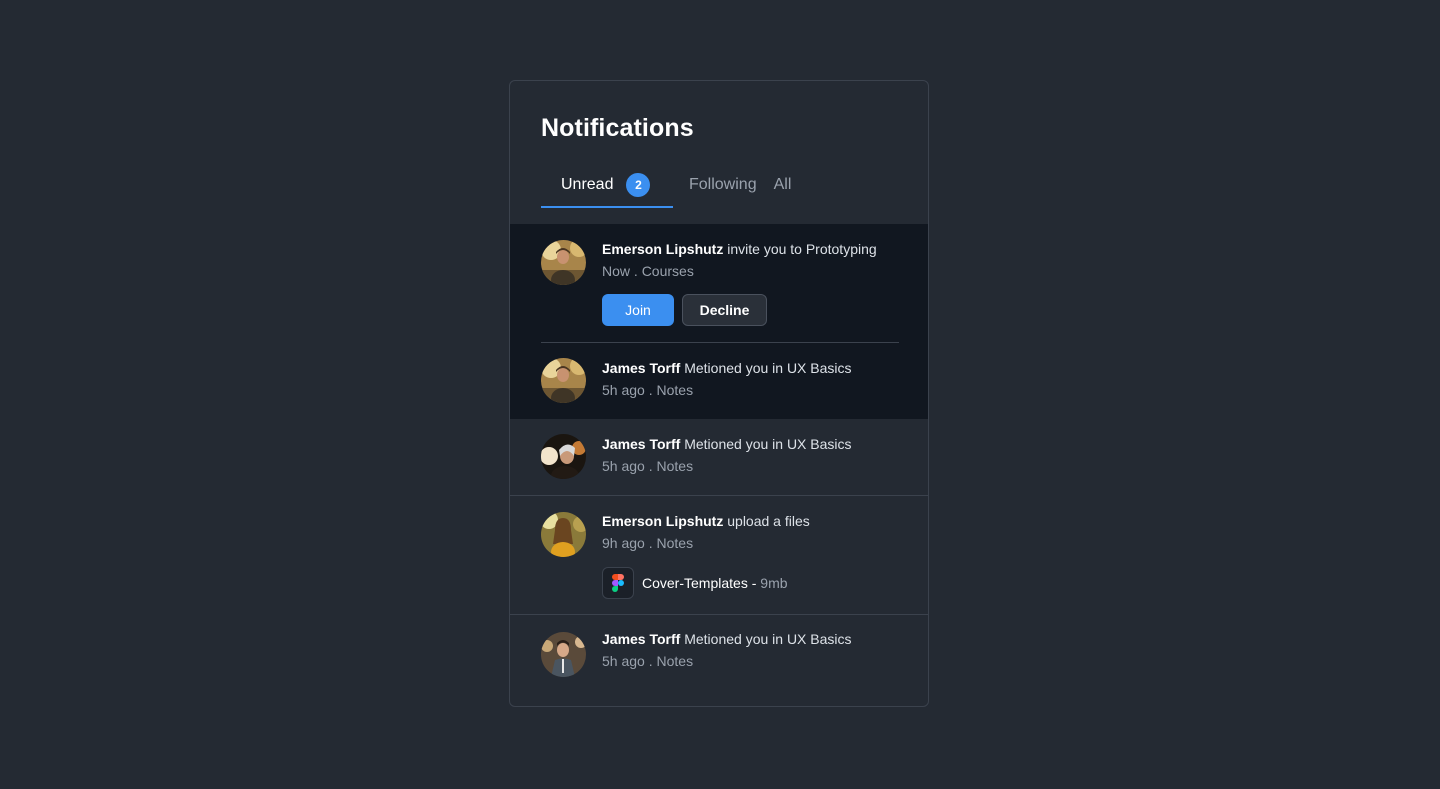 The width and height of the screenshot is (1440, 789). What do you see at coordinates (638, 310) in the screenshot?
I see `join-button: Join` at bounding box center [638, 310].